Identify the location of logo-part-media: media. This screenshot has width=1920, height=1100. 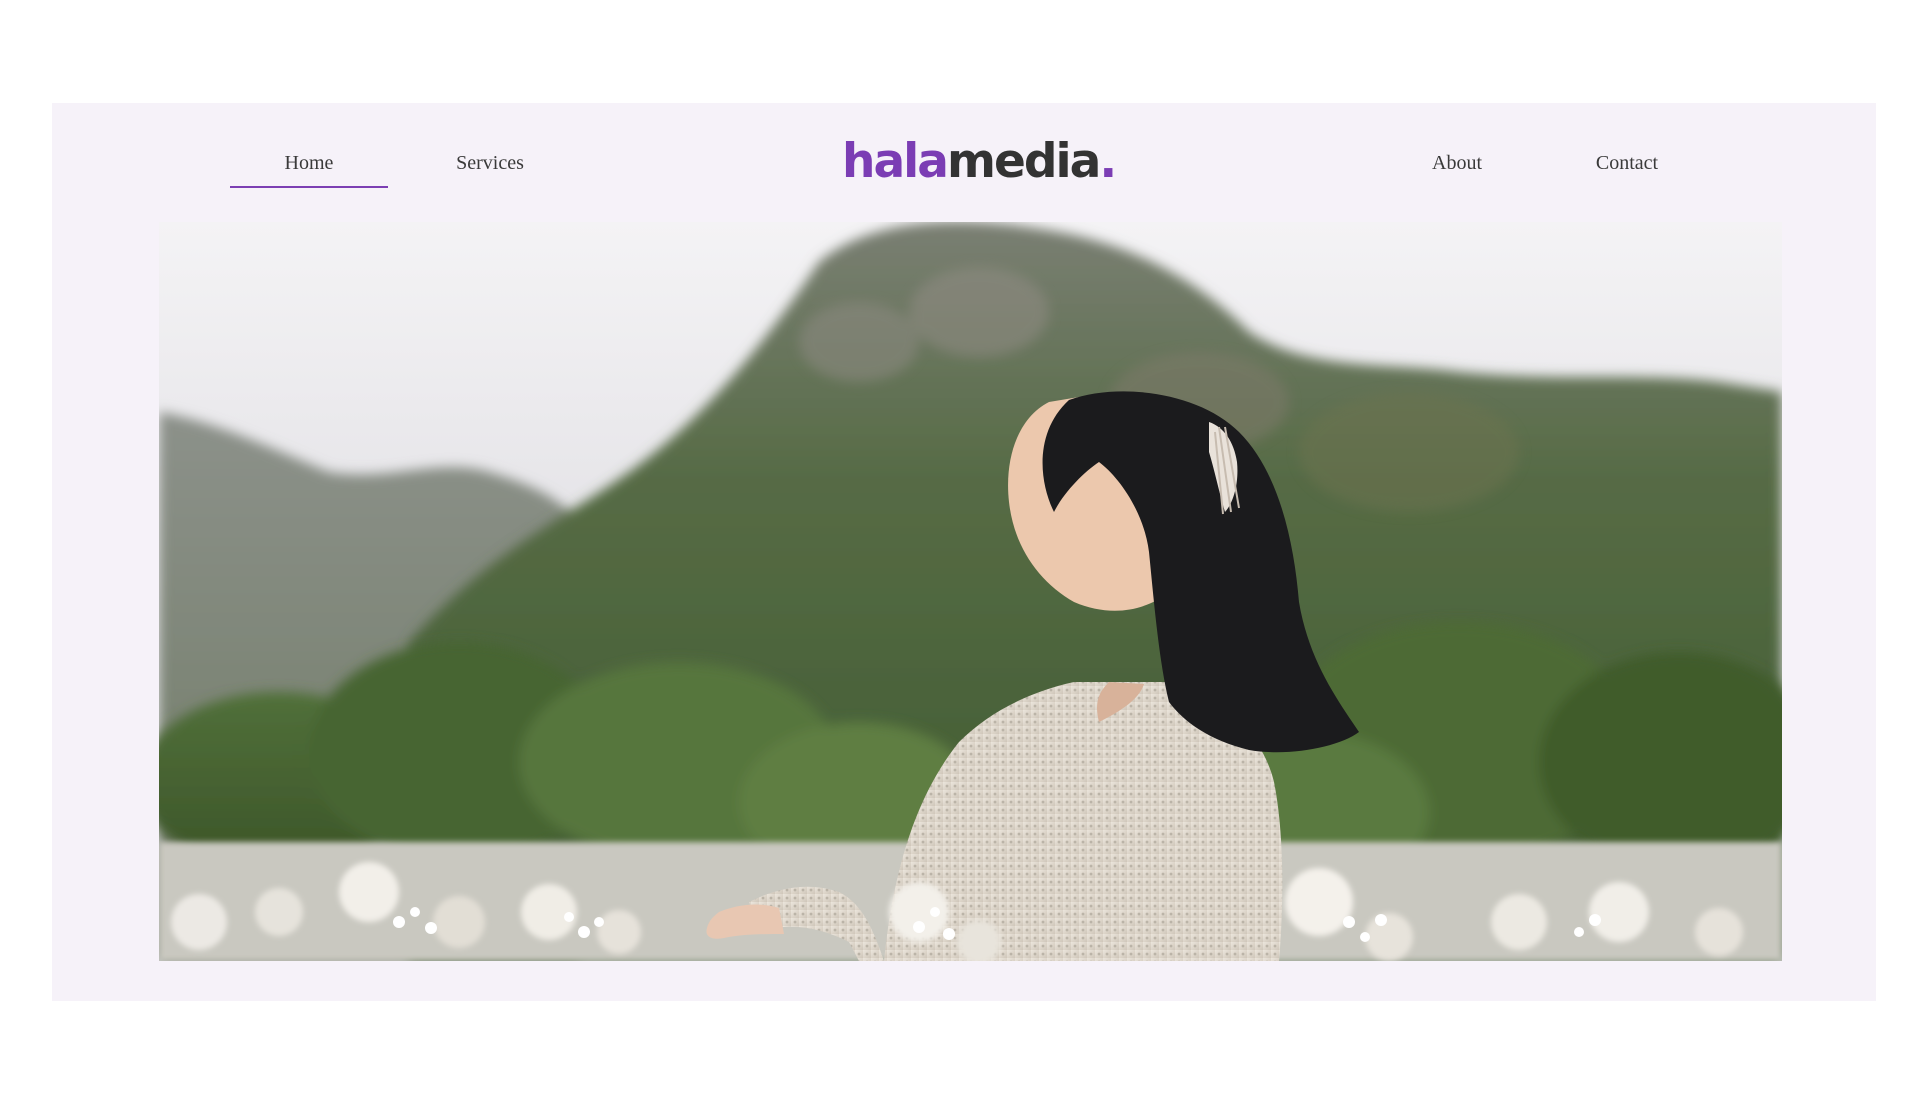
(1024, 161).